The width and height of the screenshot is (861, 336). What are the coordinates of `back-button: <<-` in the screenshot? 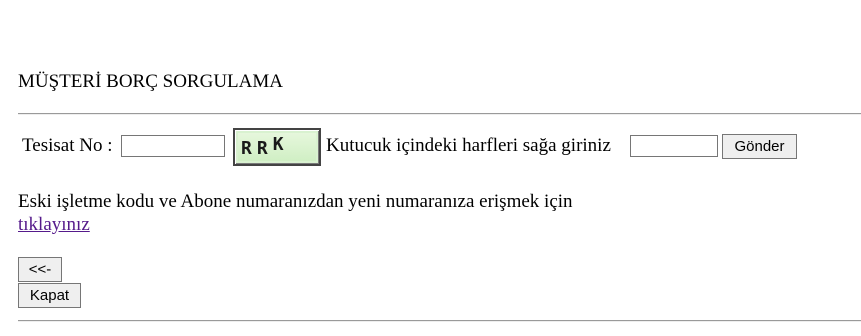 It's located at (40, 269).